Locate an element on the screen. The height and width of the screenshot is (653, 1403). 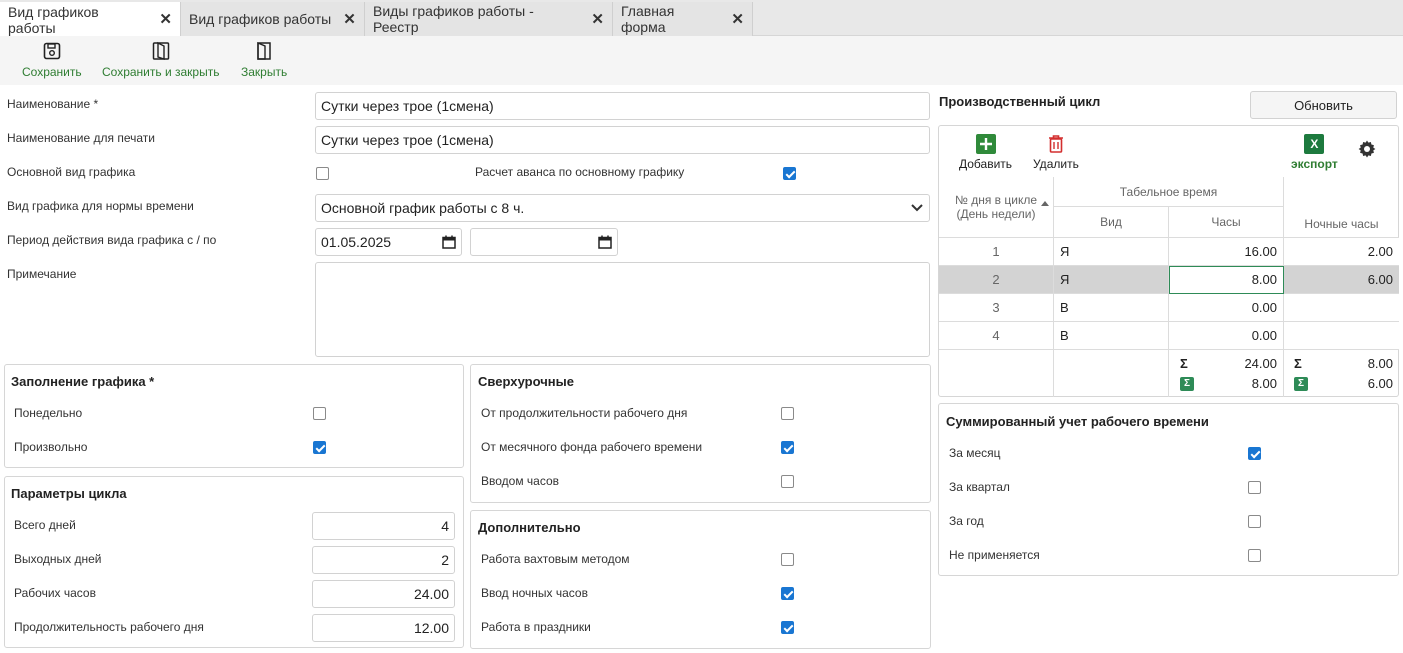
period-from-value: 01.05.2025 is located at coordinates (356, 242).